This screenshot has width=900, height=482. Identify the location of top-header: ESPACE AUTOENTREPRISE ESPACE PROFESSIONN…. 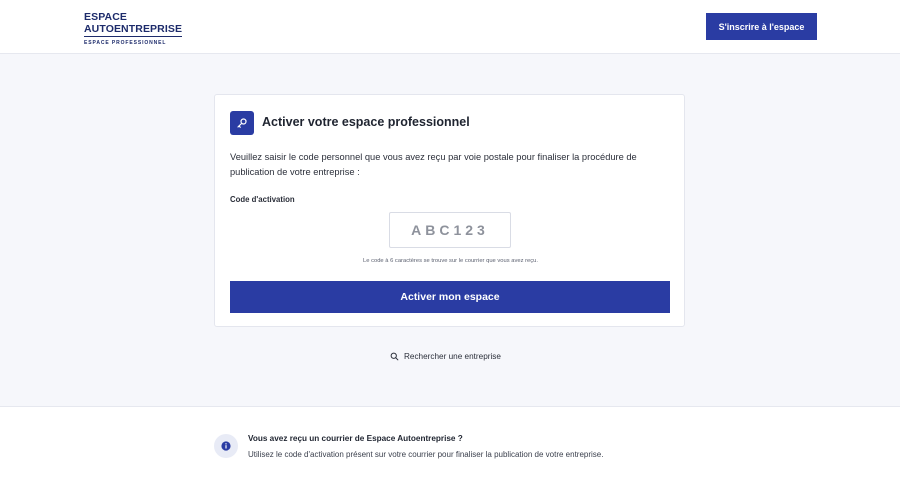
(450, 27).